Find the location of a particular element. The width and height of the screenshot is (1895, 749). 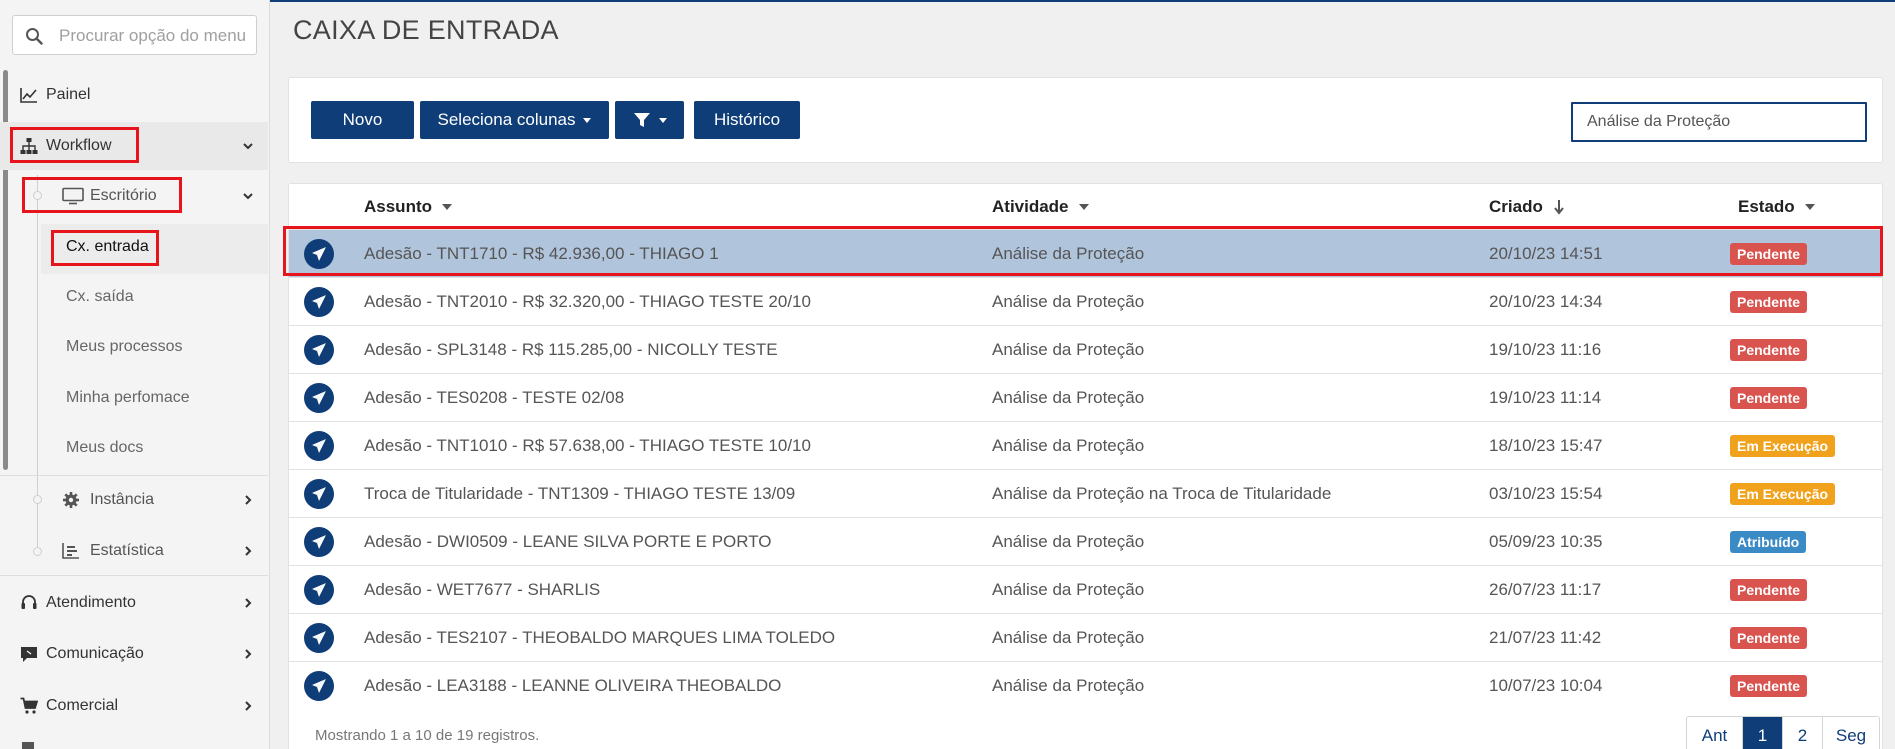

menu-search is located at coordinates (134, 35).